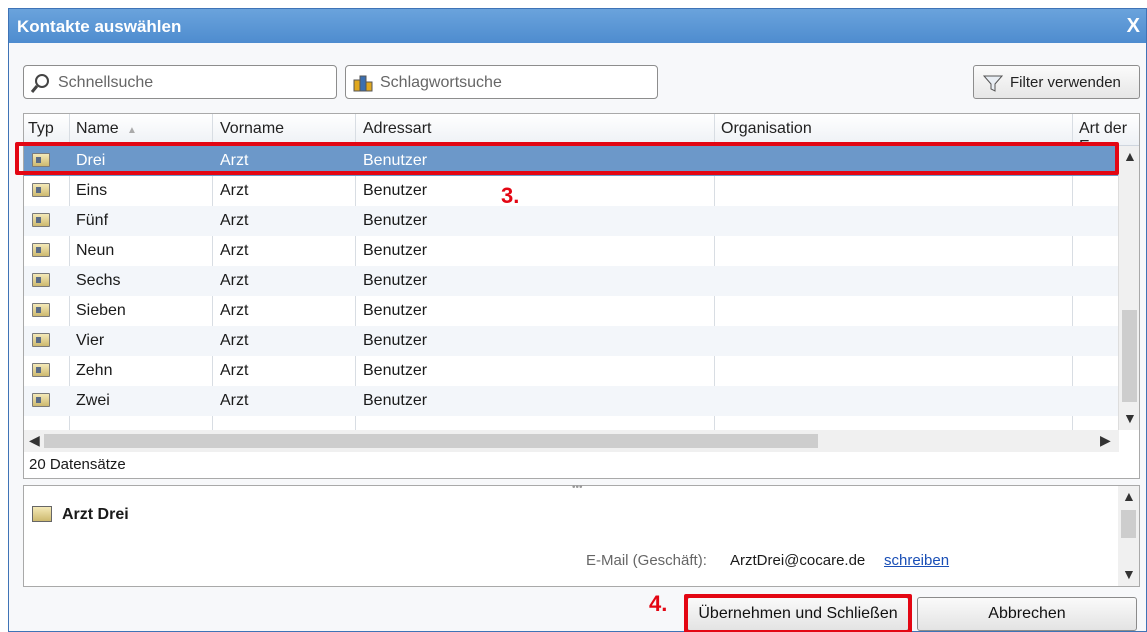  What do you see at coordinates (658, 603) in the screenshot?
I see `annotation-step-4: 4.` at bounding box center [658, 603].